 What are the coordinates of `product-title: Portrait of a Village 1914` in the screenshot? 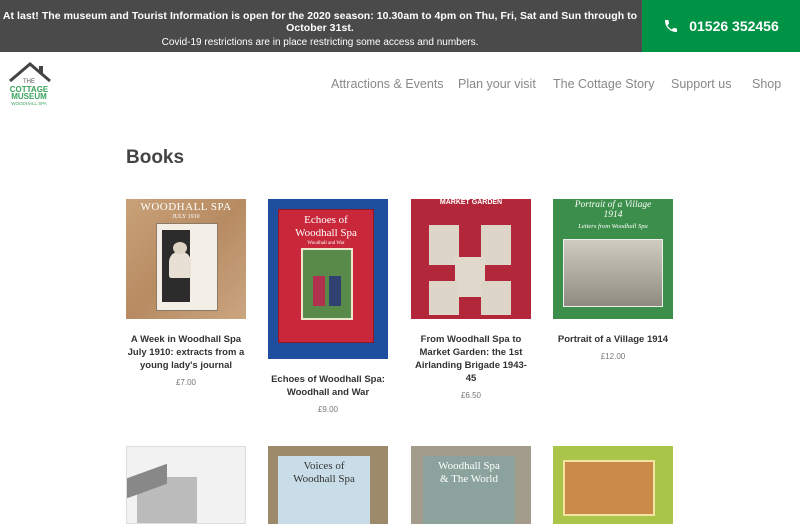 It's located at (613, 339).